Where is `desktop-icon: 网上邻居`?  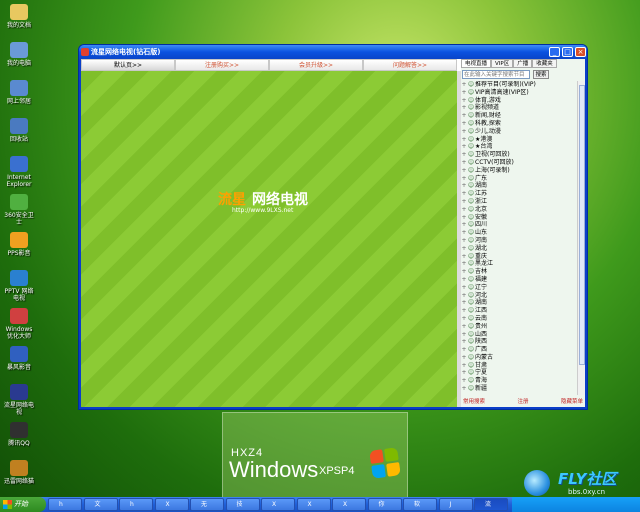
desktop-icon: 网上邻居 is located at coordinates (19, 92).